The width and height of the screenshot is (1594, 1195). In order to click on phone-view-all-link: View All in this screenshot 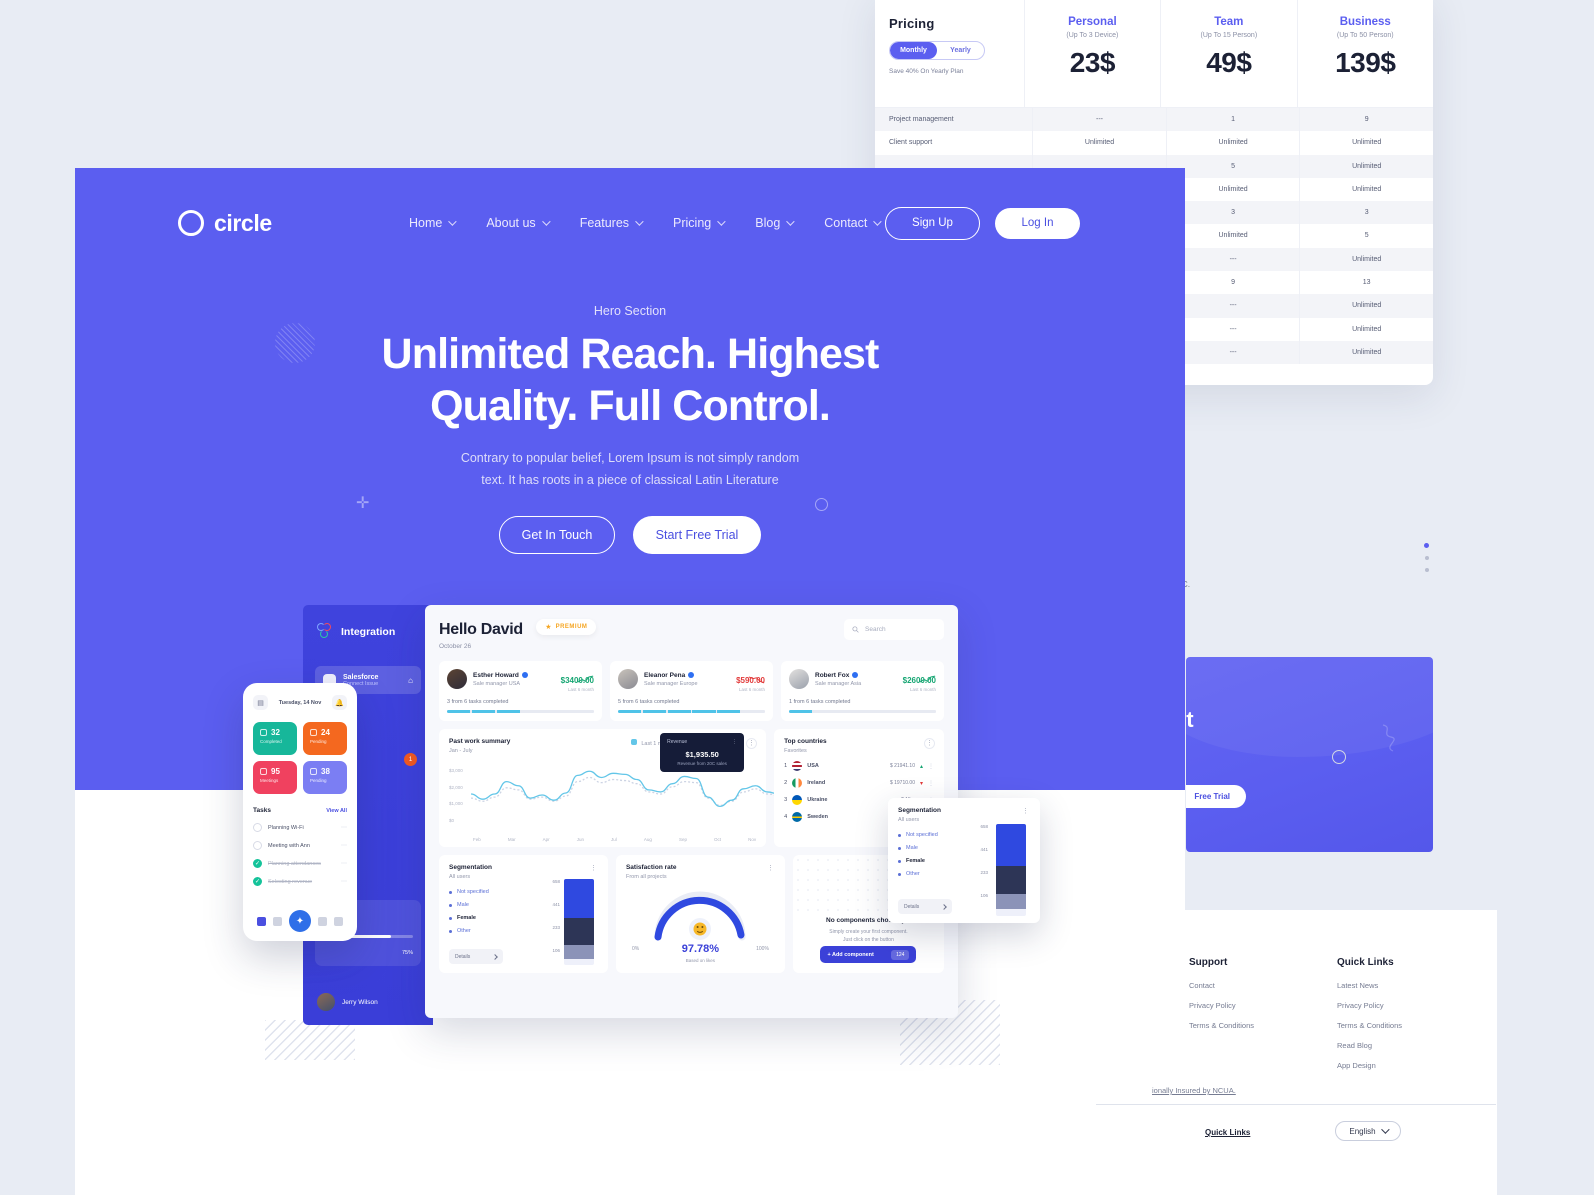, I will do `click(336, 811)`.